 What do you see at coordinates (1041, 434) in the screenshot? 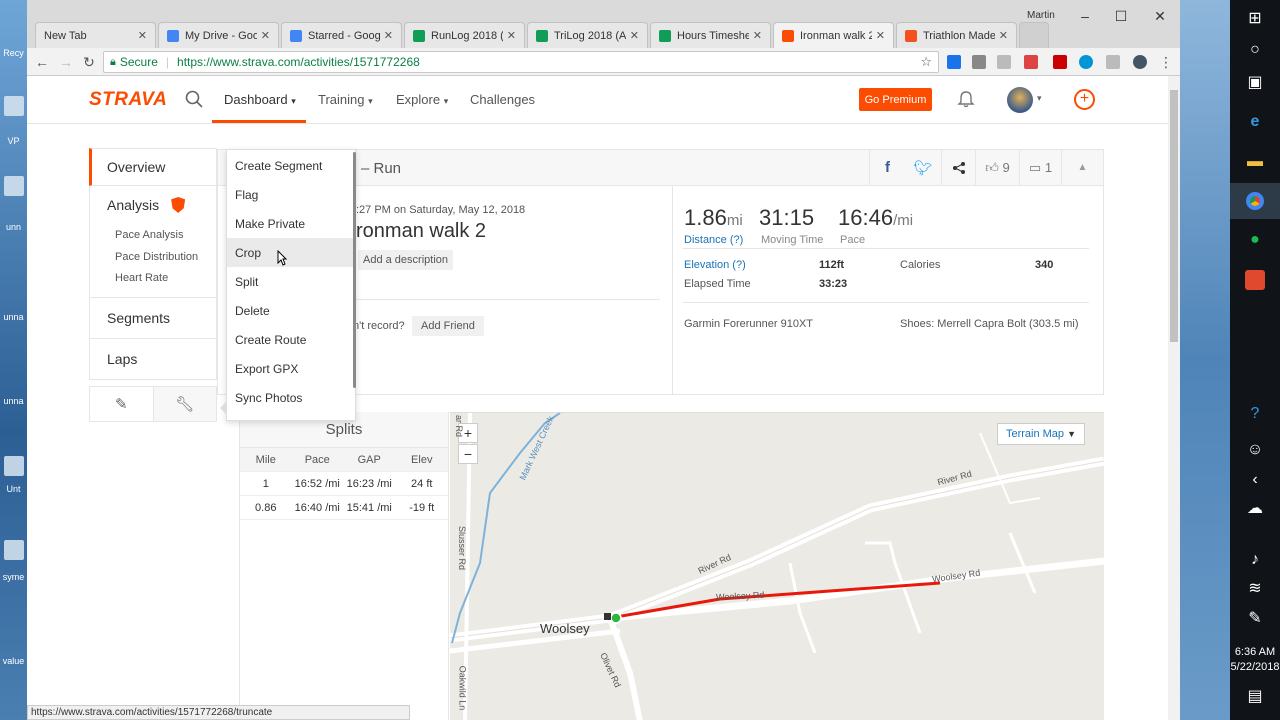
I see `map-type-dropdown: Terrain Map ▼` at bounding box center [1041, 434].